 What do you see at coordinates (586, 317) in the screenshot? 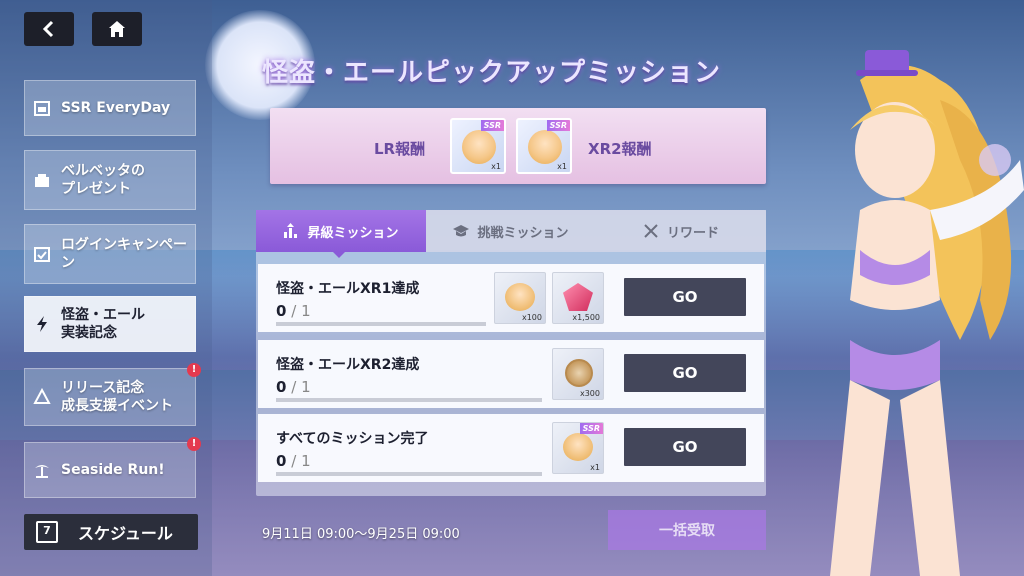
I see `item-quantity: x1,500` at bounding box center [586, 317].